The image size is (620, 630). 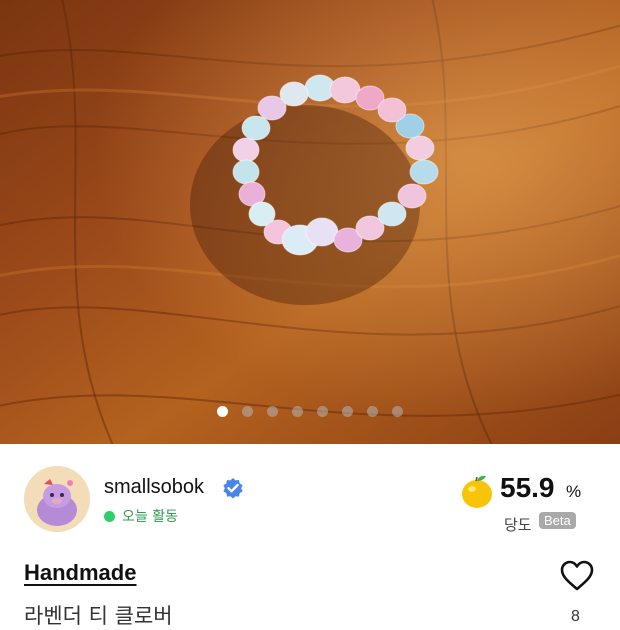 I want to click on beta-badge: Beta, so click(x=557, y=520).